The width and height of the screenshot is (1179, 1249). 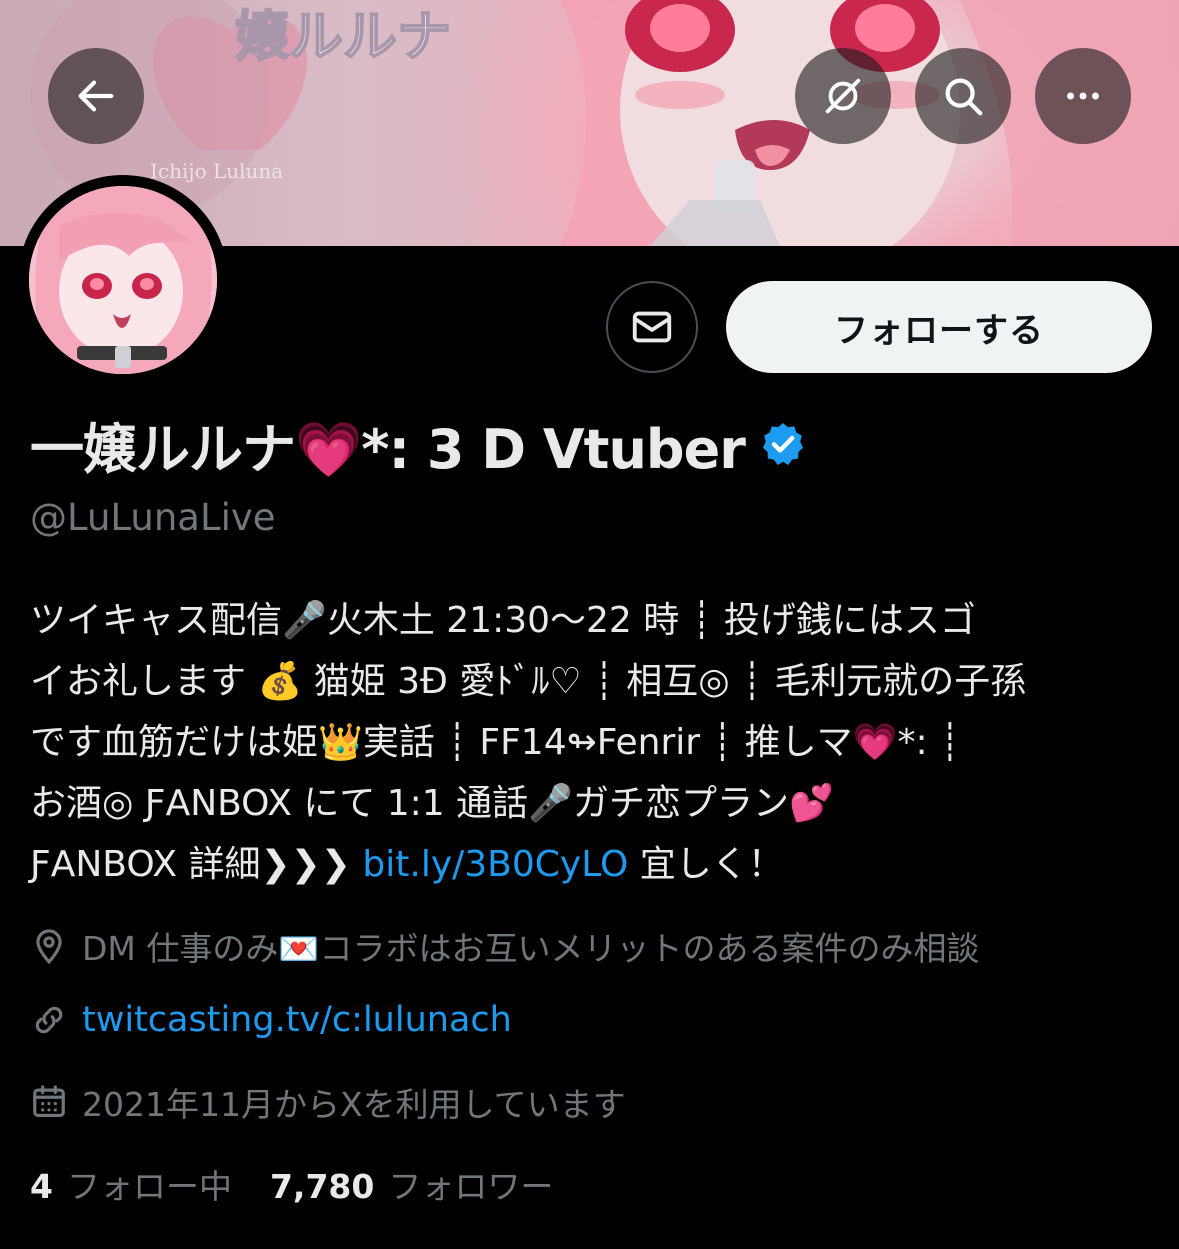 What do you see at coordinates (354, 1104) in the screenshot?
I see `join-date-text: 2021年11月からXを利用しています` at bounding box center [354, 1104].